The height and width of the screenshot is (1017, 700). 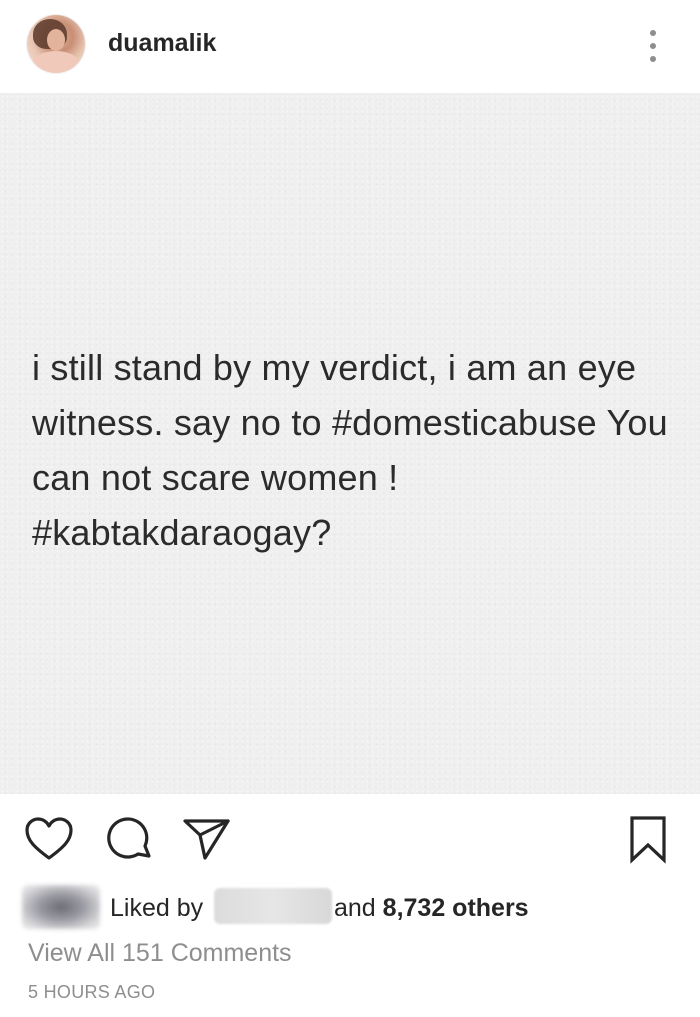 I want to click on liker-avatar-blurred, so click(x=61, y=907).